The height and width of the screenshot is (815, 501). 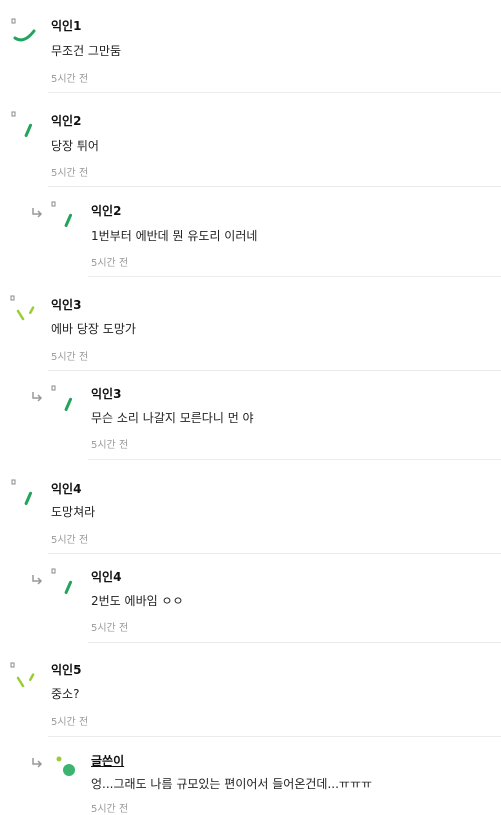 What do you see at coordinates (107, 760) in the screenshot?
I see `comment-author: 글쓴이` at bounding box center [107, 760].